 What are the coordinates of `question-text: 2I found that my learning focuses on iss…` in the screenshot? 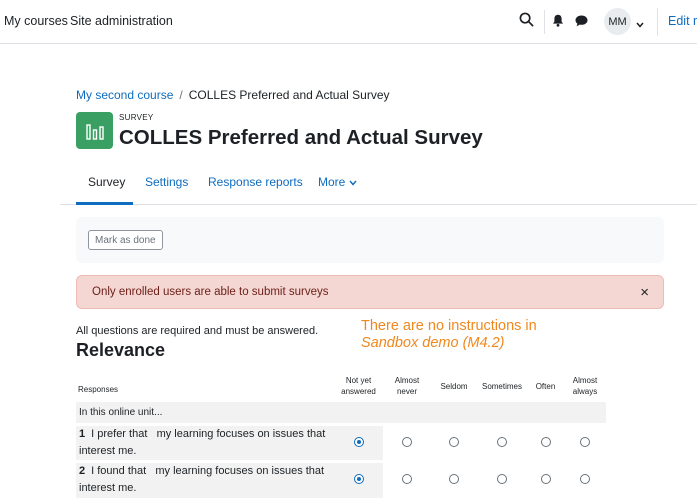 It's located at (205, 478).